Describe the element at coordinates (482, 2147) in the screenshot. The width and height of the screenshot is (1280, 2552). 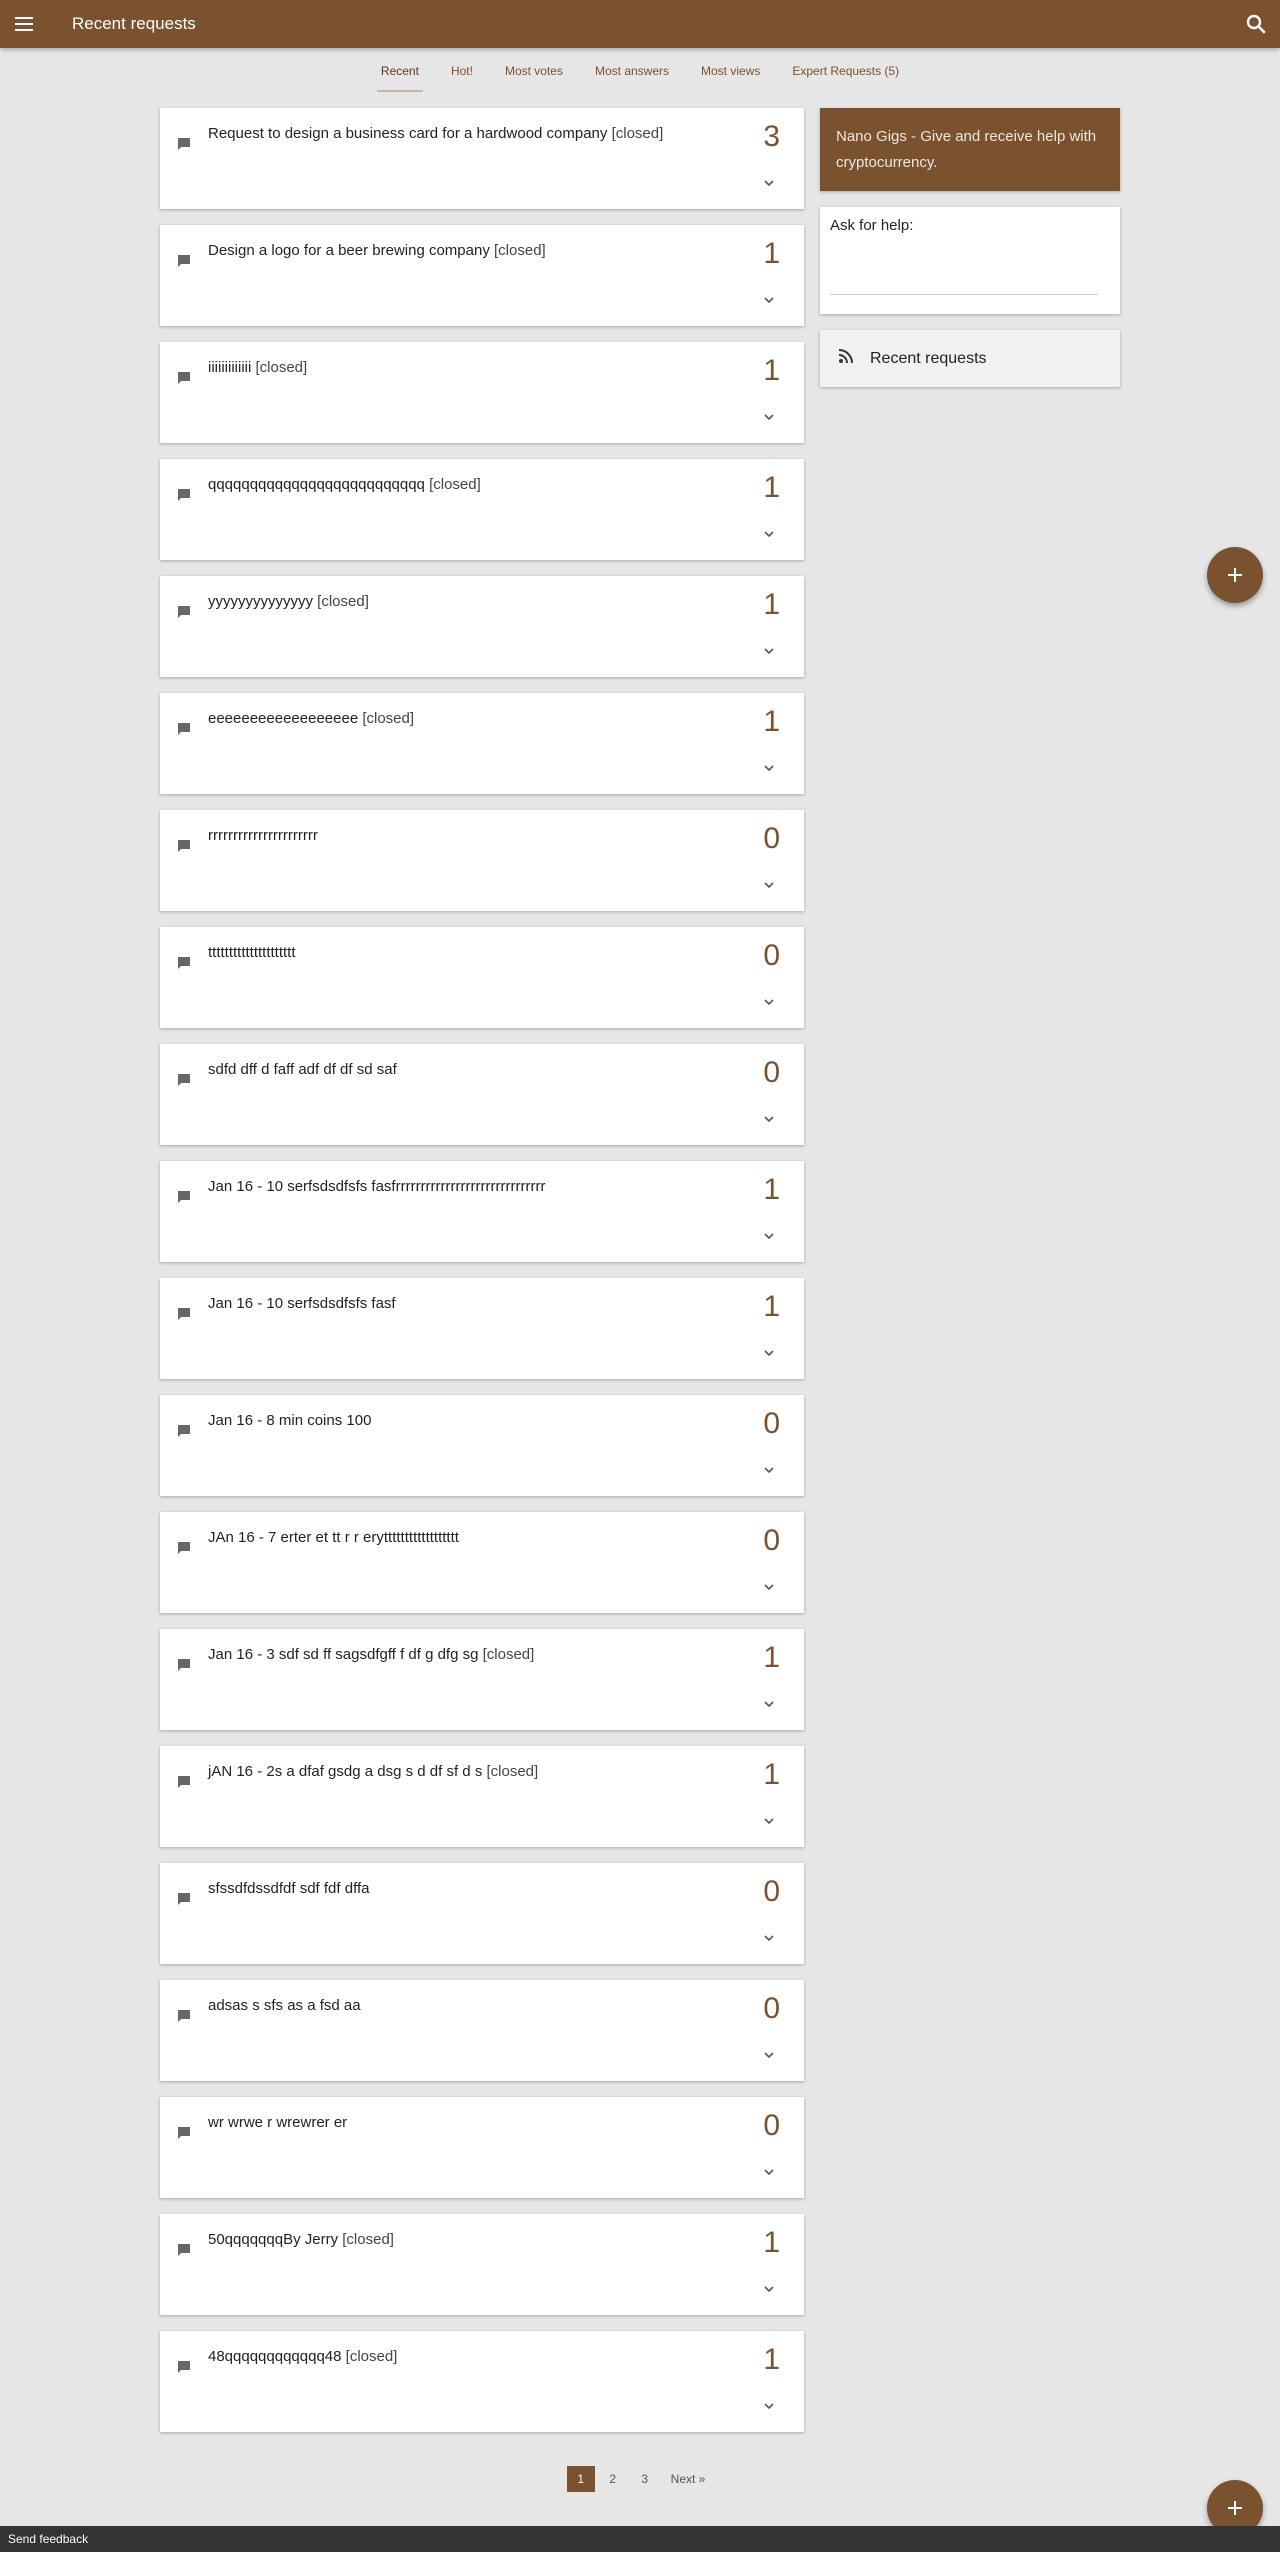
I see `request-card: wr wrwe r wrewrer er 0` at that location.